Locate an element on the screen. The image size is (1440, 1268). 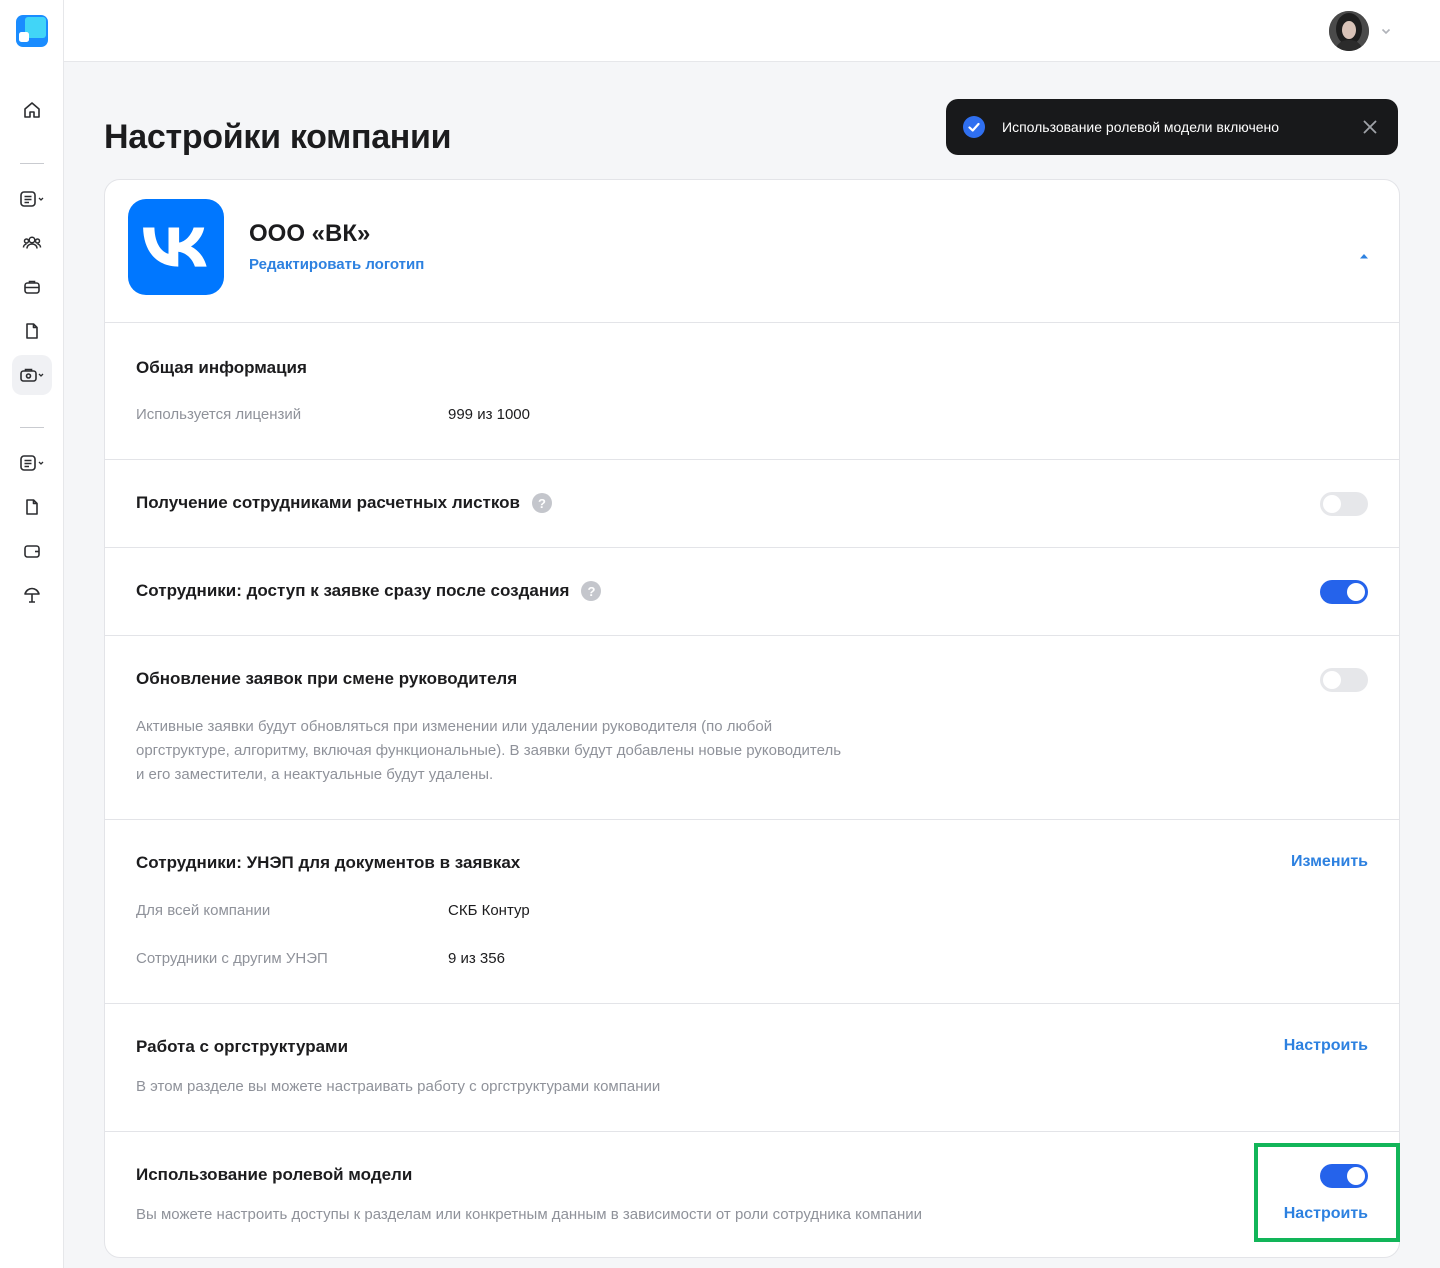
top-header is located at coordinates (752, 31).